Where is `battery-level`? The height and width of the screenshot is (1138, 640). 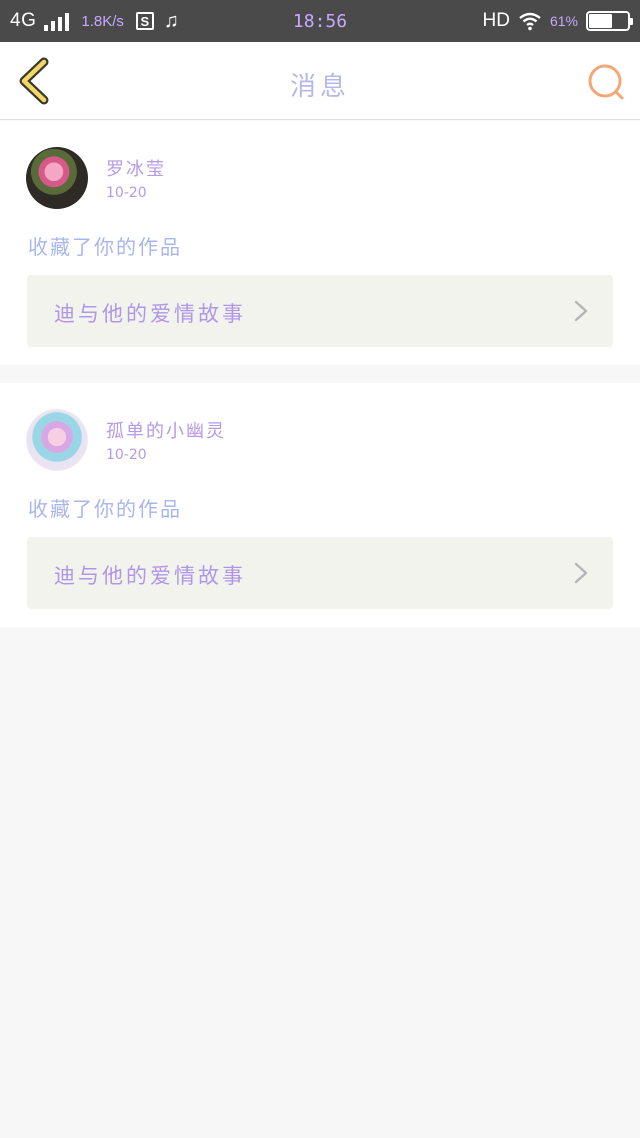
battery-level is located at coordinates (601, 21).